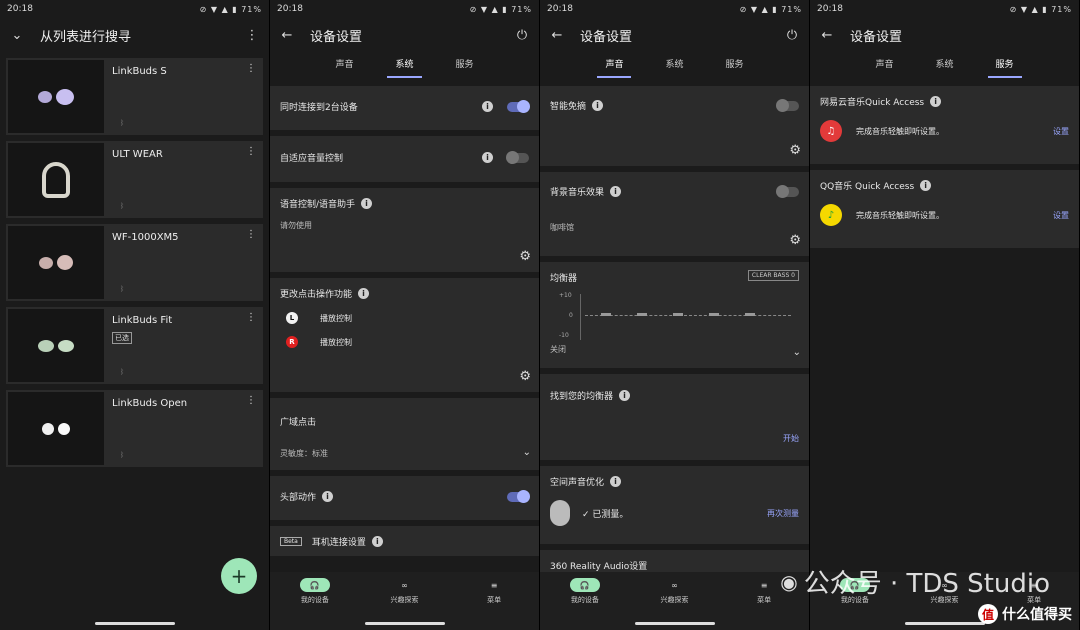  I want to click on reality-audio-card: 360 Reality Audio设置, so click(674, 561).